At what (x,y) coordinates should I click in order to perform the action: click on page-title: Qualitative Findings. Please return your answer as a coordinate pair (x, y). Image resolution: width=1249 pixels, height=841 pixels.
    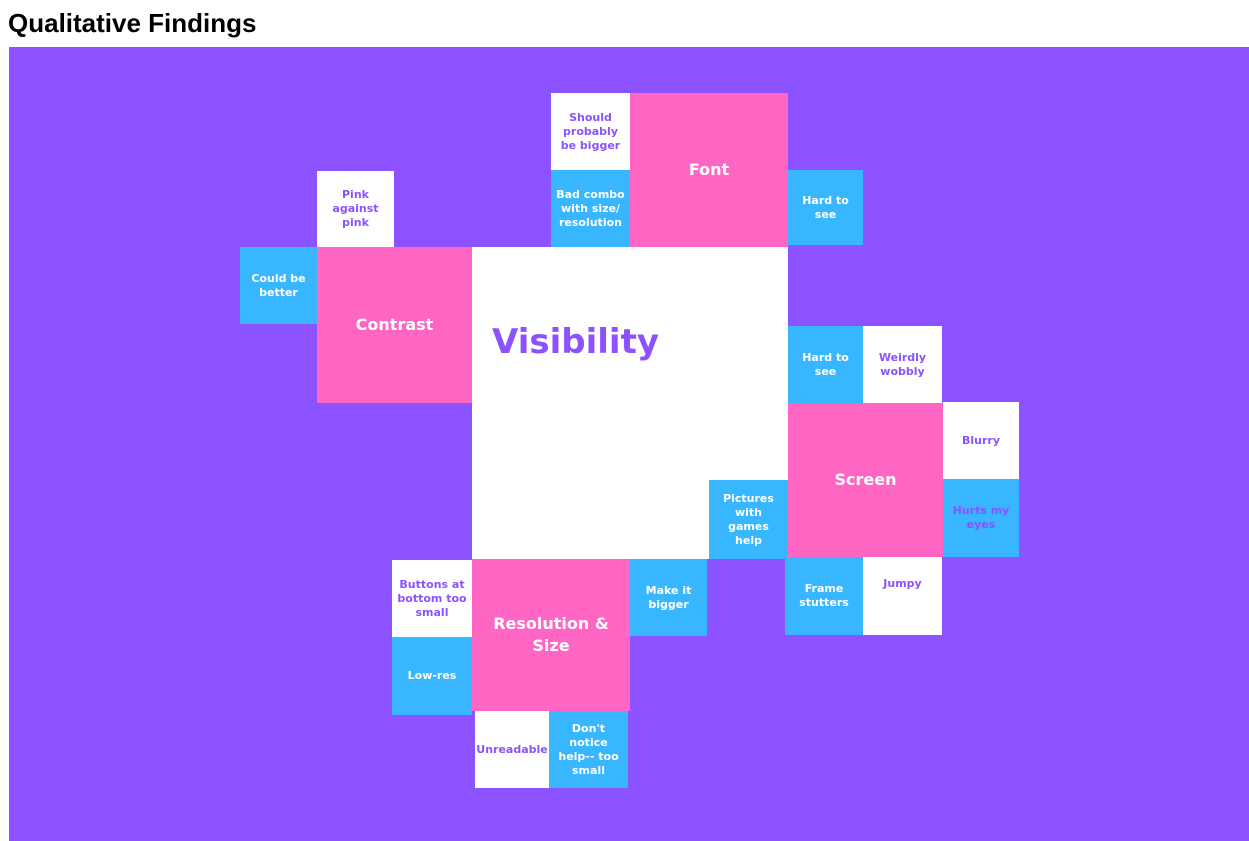
    Looking at the image, I should click on (132, 23).